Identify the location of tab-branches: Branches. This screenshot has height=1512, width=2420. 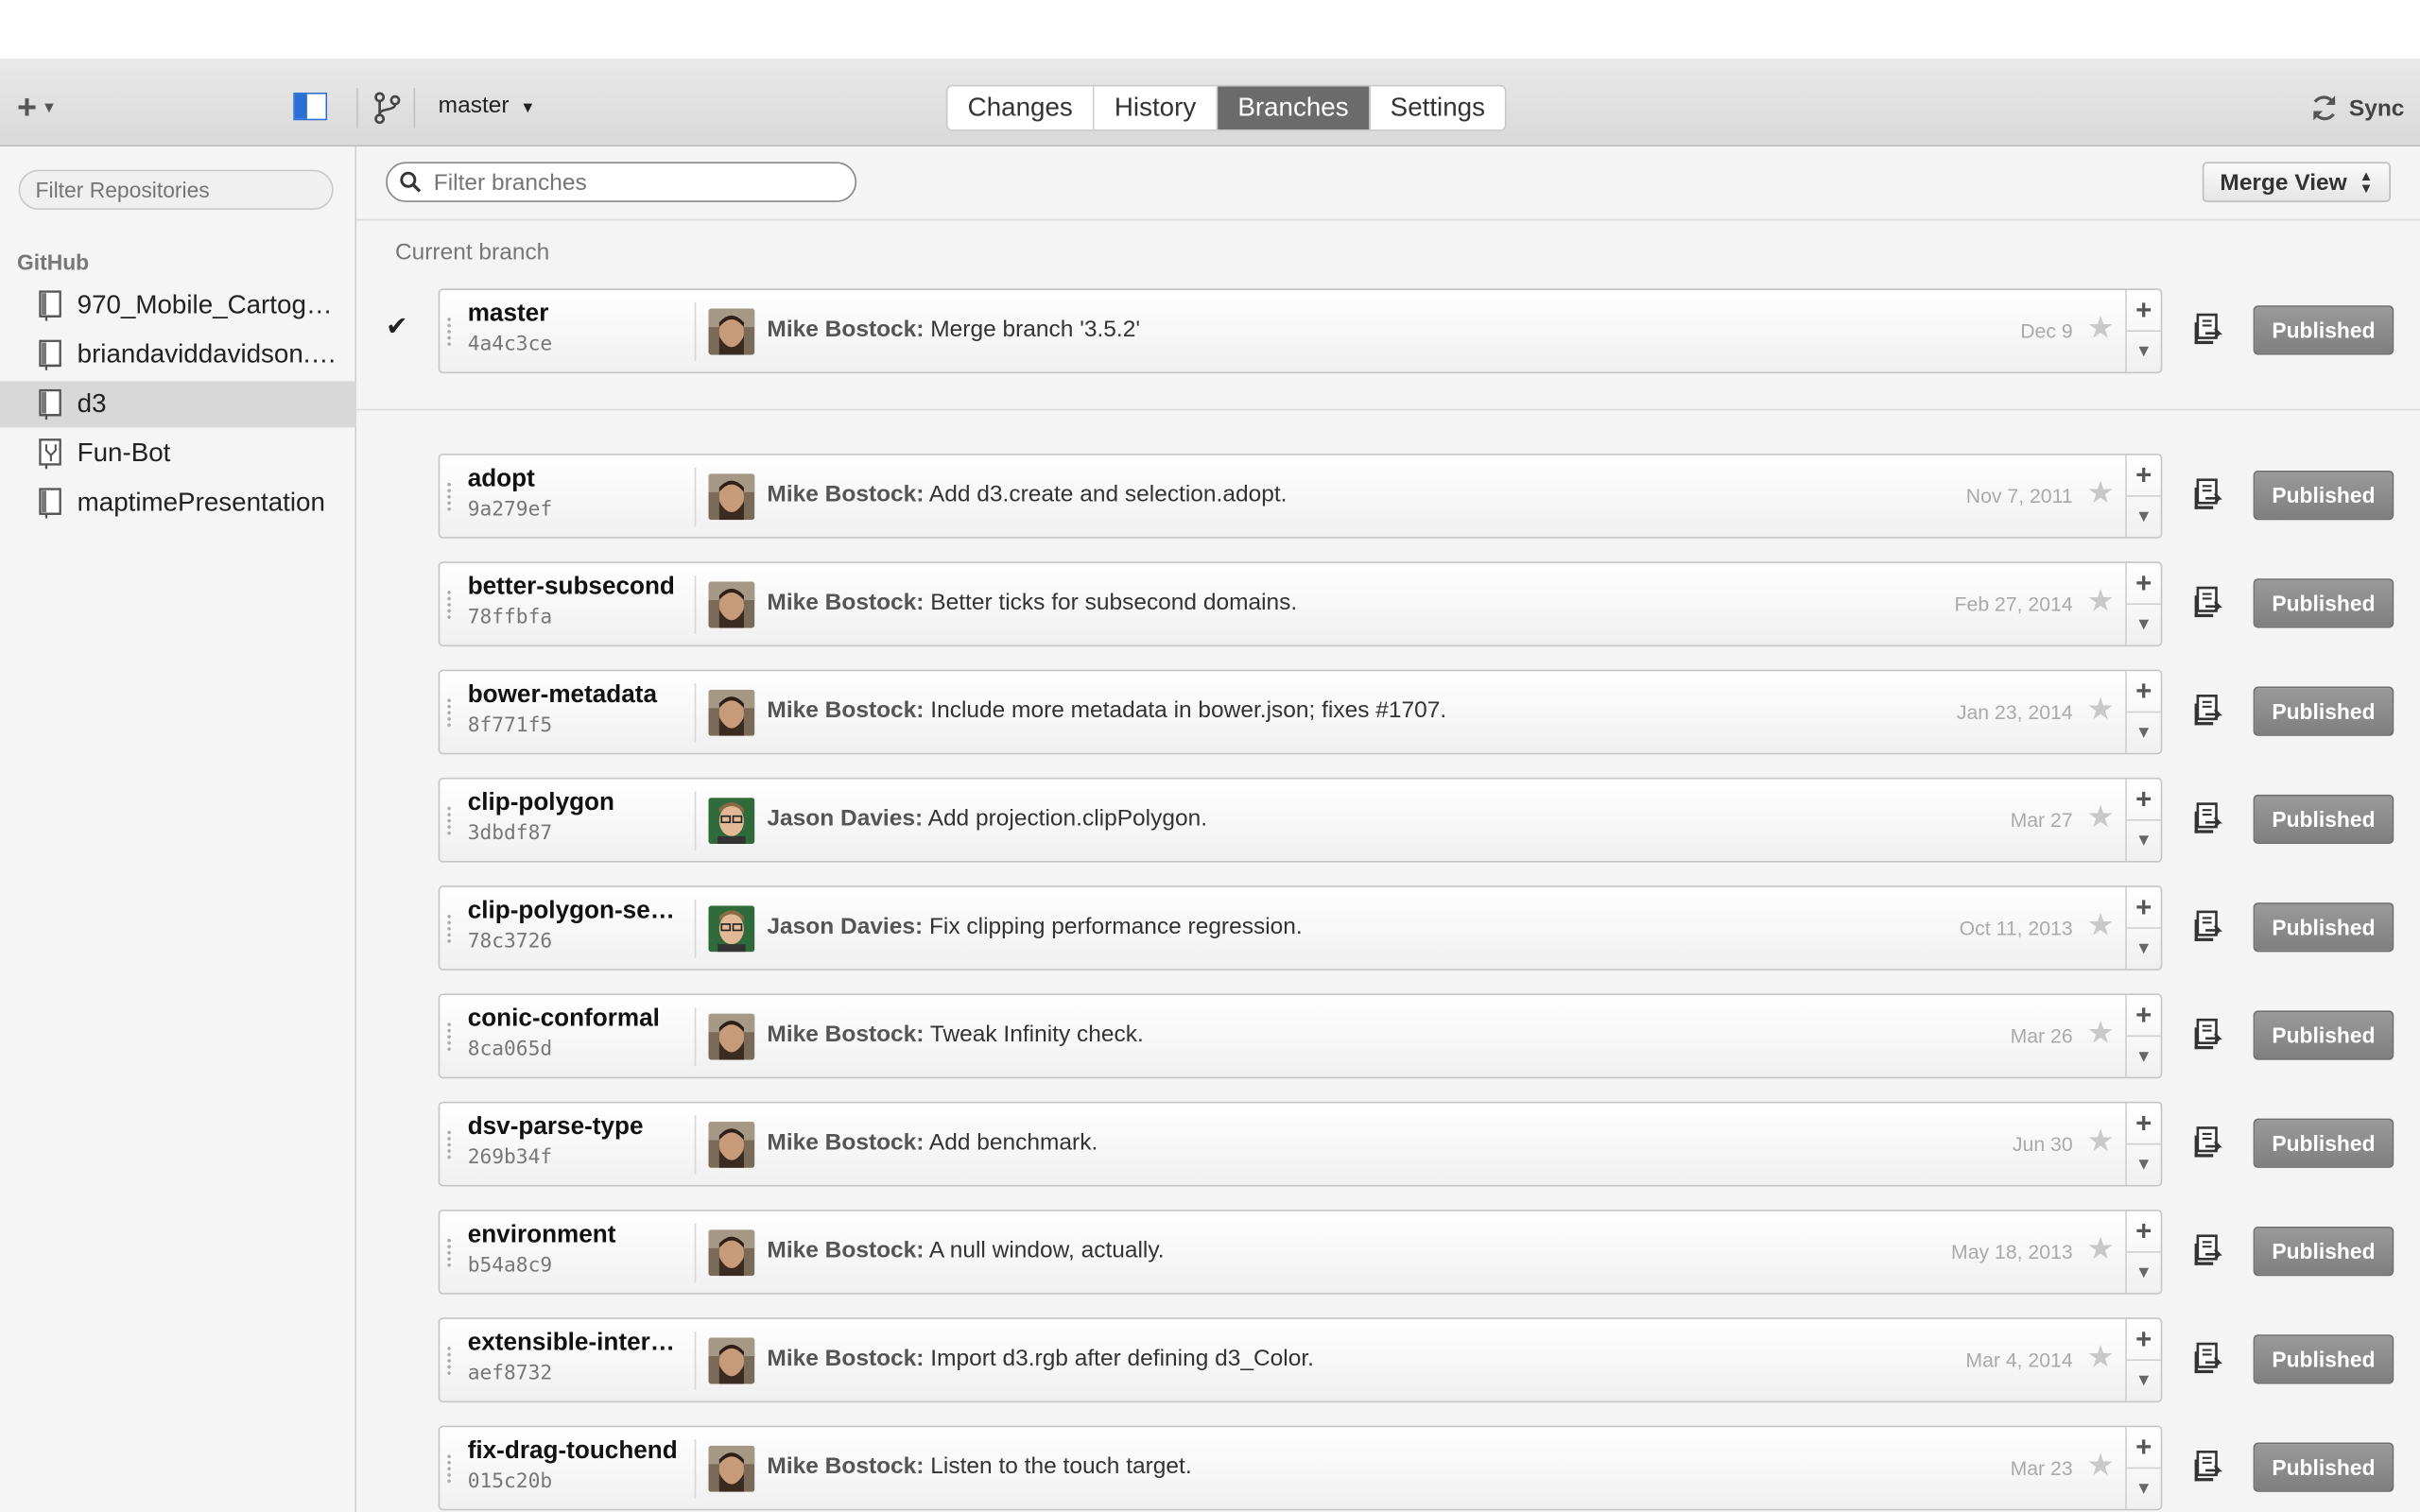
(1295, 108).